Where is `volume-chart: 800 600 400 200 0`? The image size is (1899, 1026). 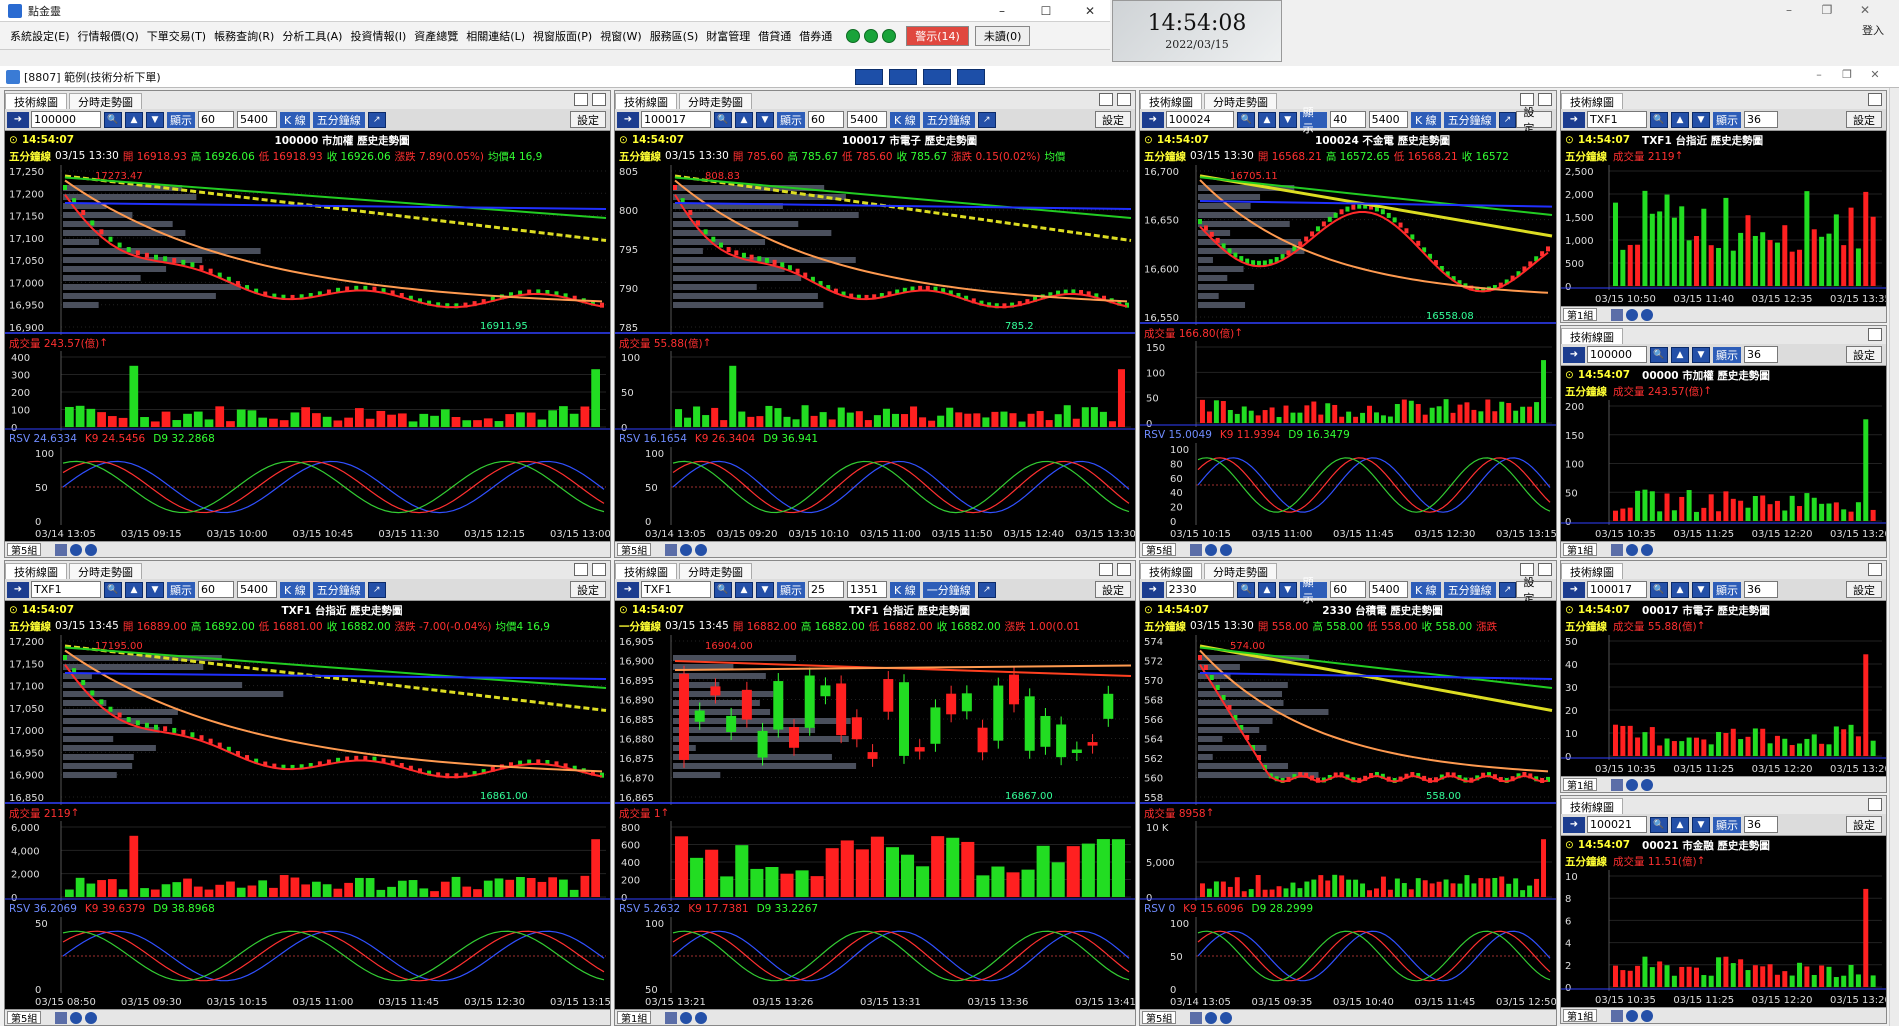
volume-chart: 800 600 400 200 0 is located at coordinates (875, 861).